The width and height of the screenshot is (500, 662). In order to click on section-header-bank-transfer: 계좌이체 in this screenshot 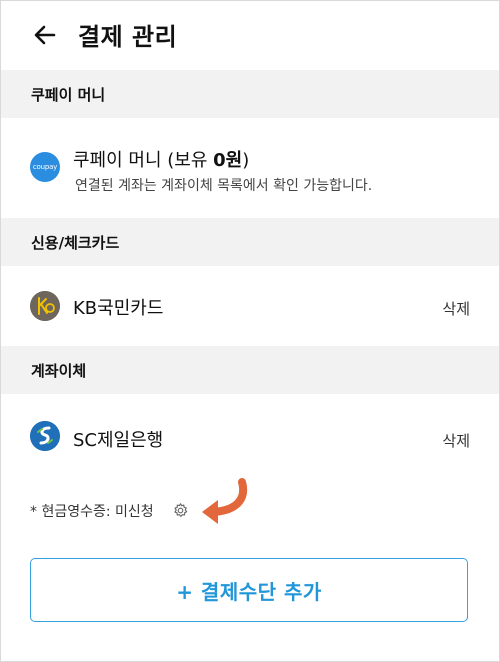, I will do `click(250, 370)`.